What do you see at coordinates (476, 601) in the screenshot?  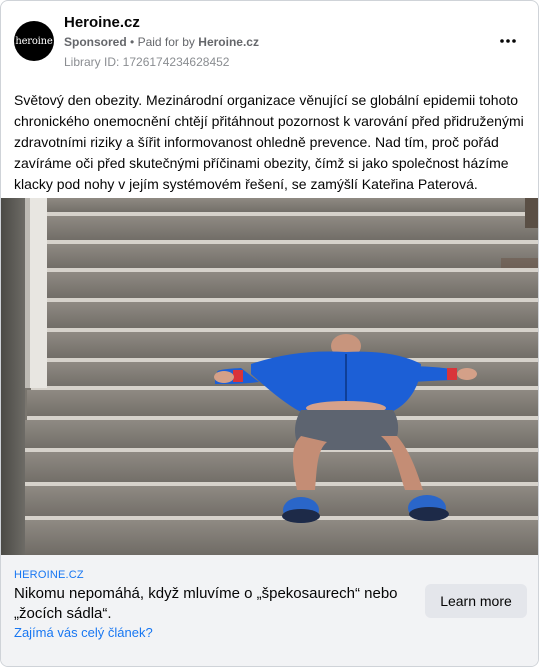 I see `learn-more-button: Learn more` at bounding box center [476, 601].